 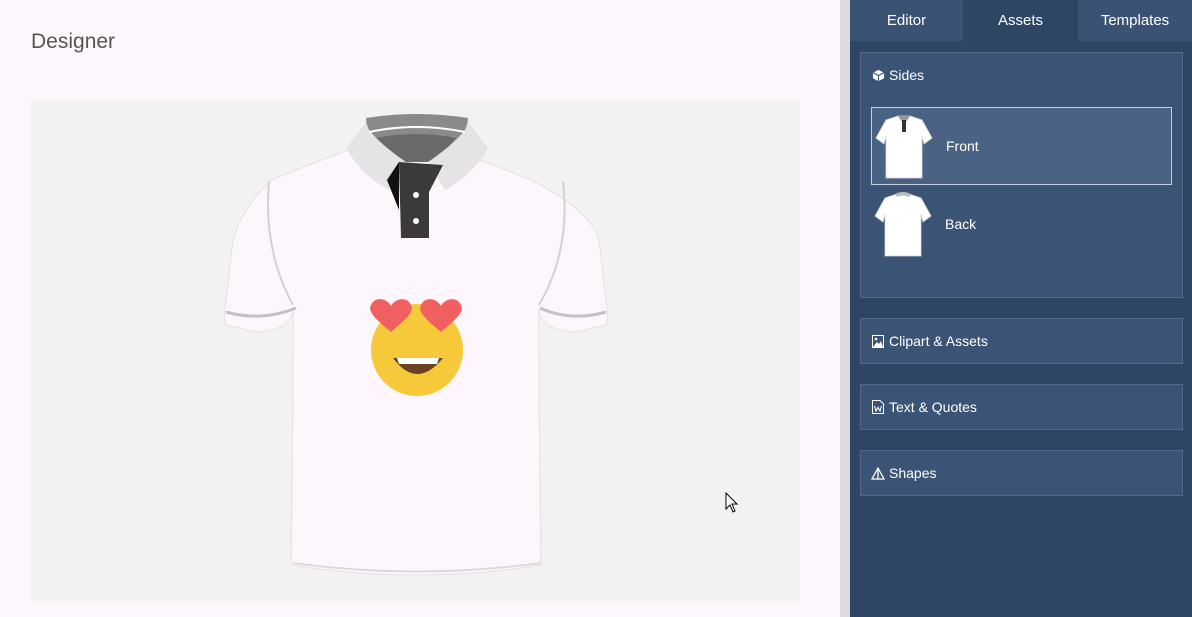 What do you see at coordinates (878, 473) in the screenshot?
I see `triangle-icon` at bounding box center [878, 473].